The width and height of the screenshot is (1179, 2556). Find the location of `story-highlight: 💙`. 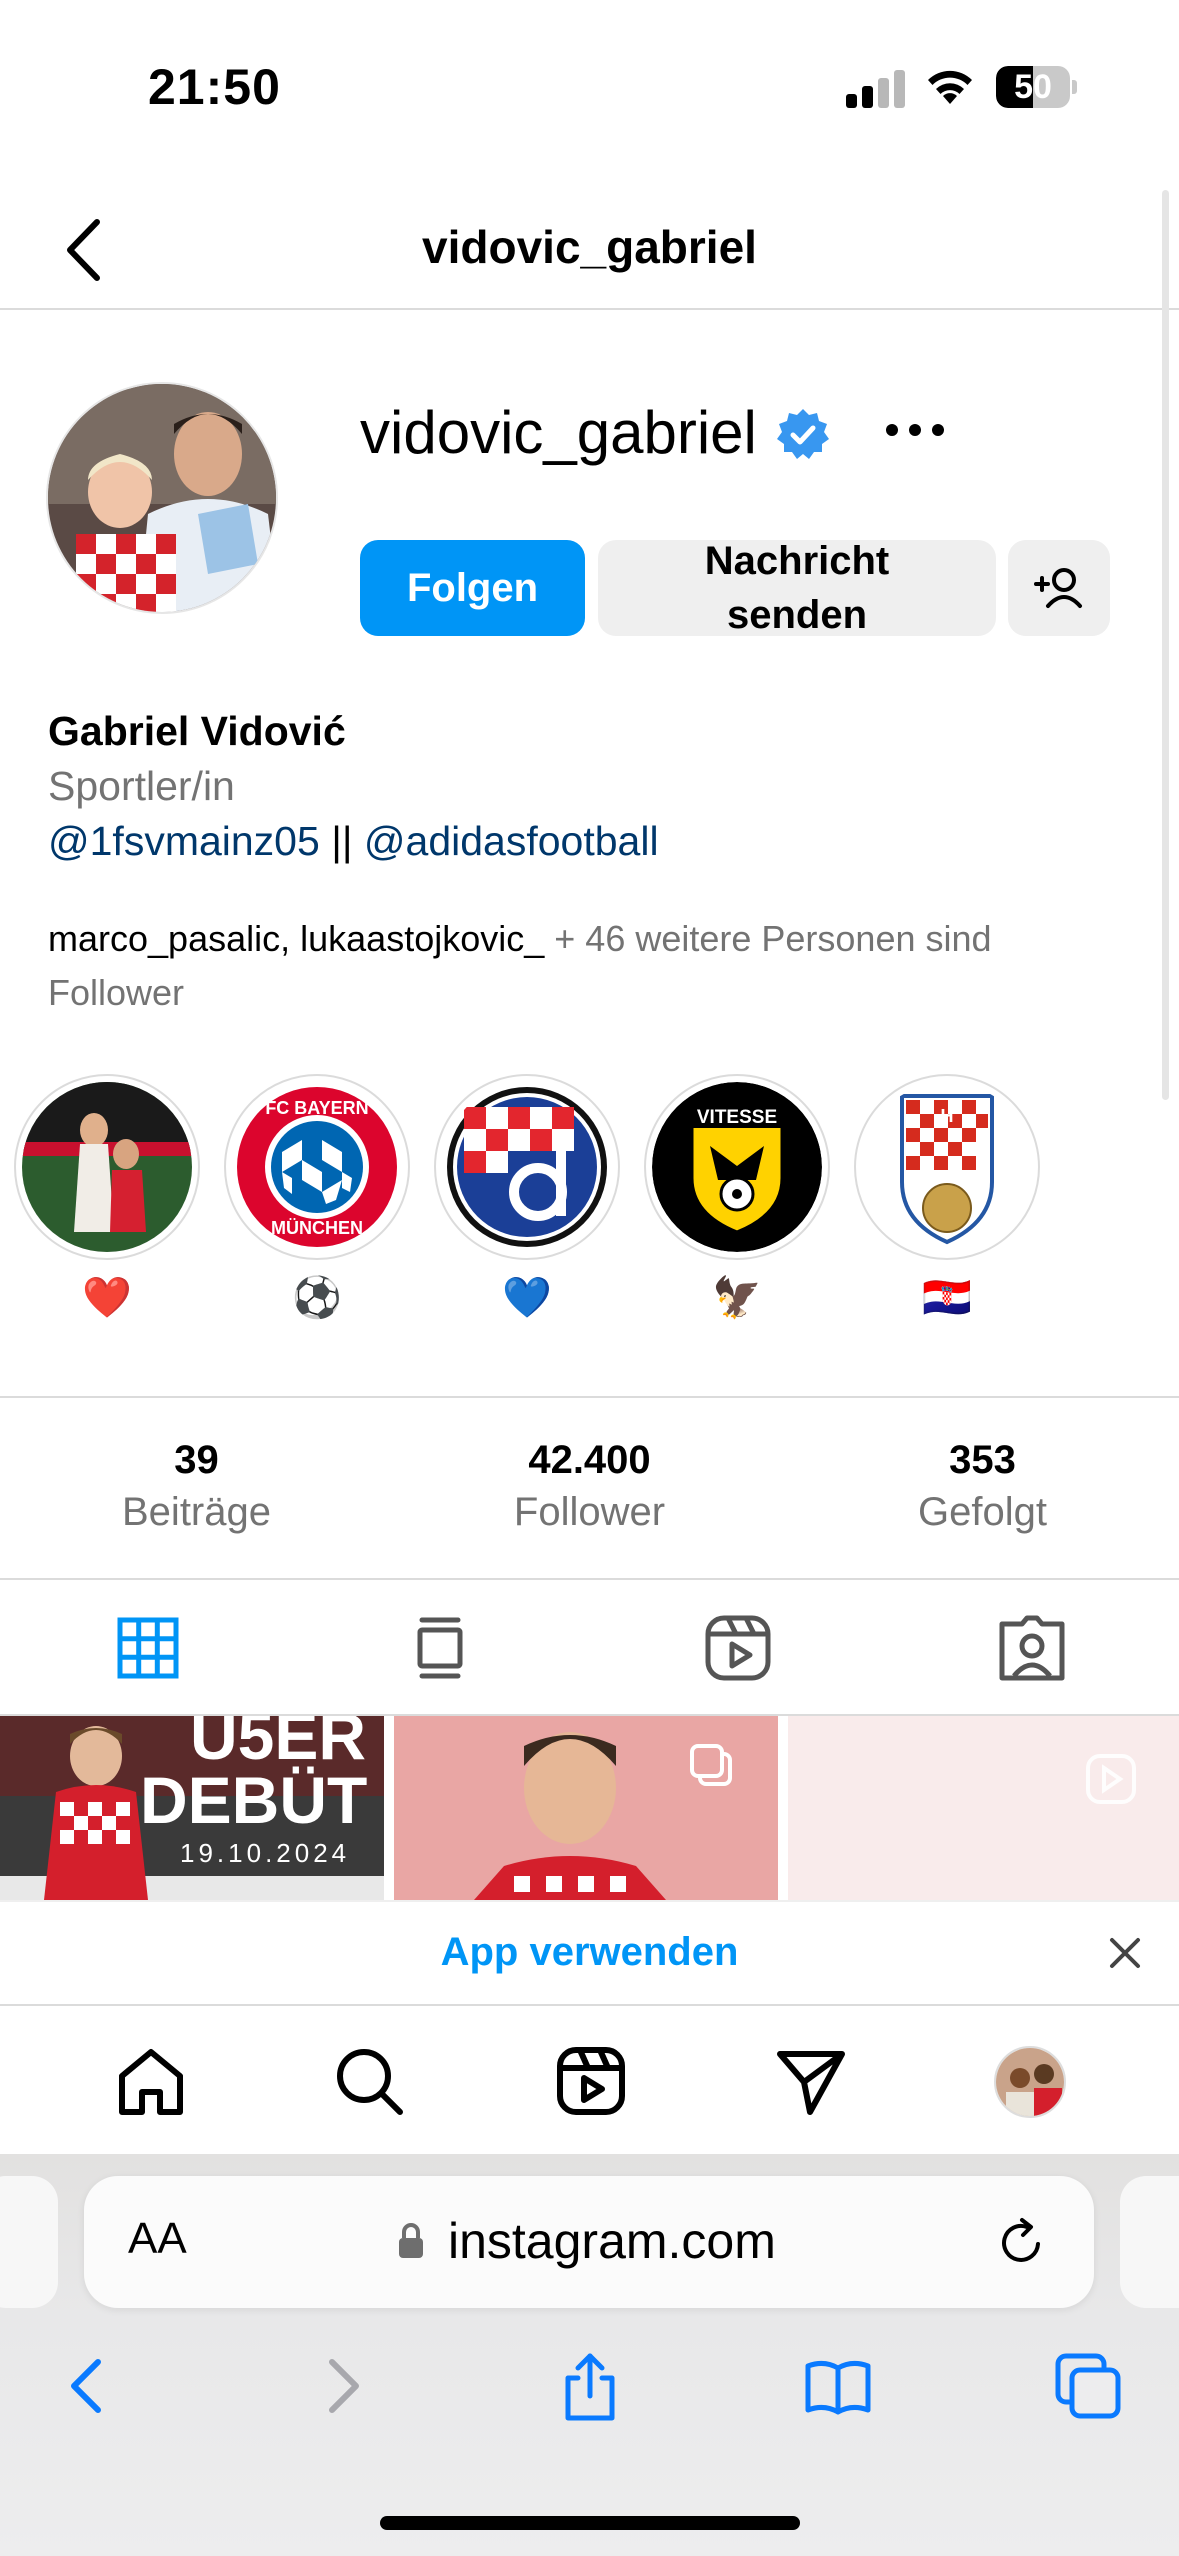

story-highlight: 💙 is located at coordinates (529, 1199).